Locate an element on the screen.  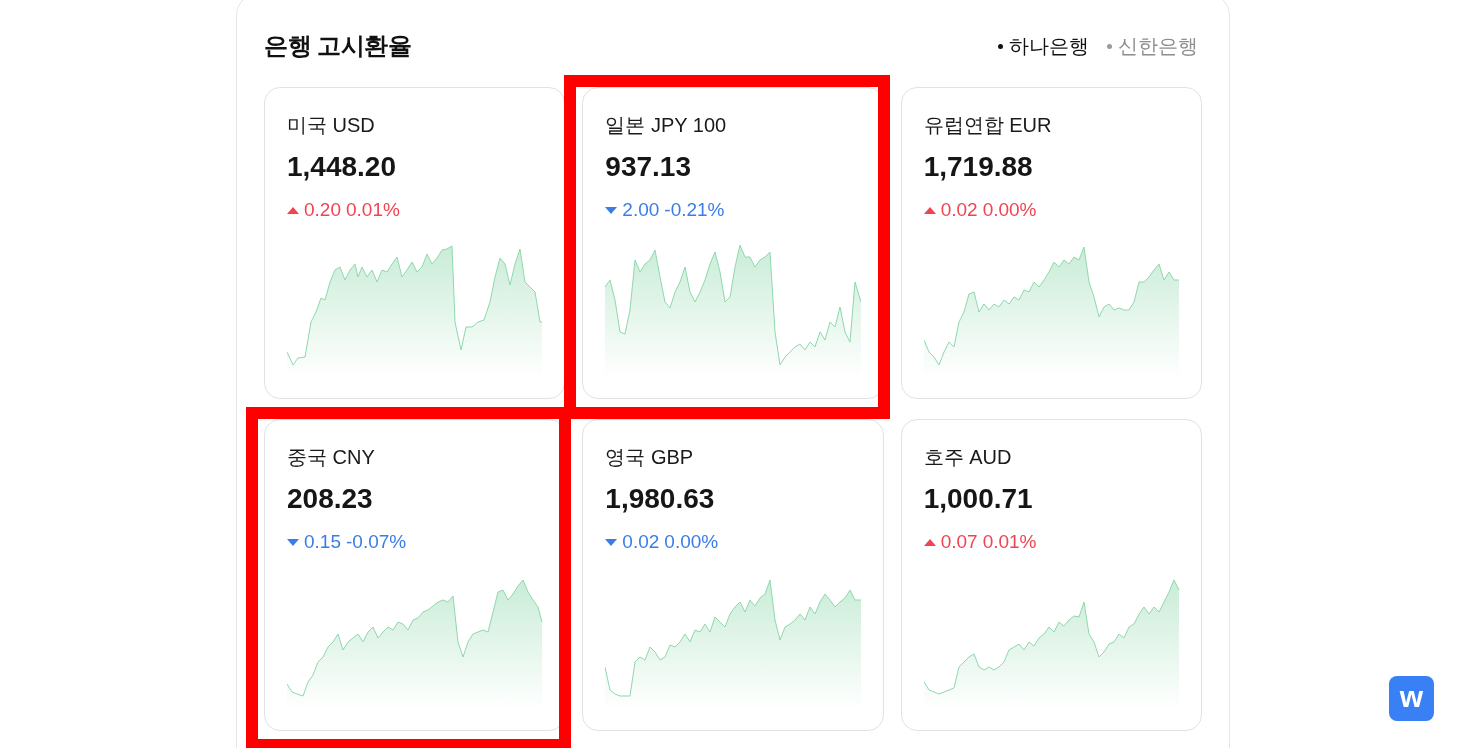
exchange-rate: 1,000.71 is located at coordinates (978, 499).